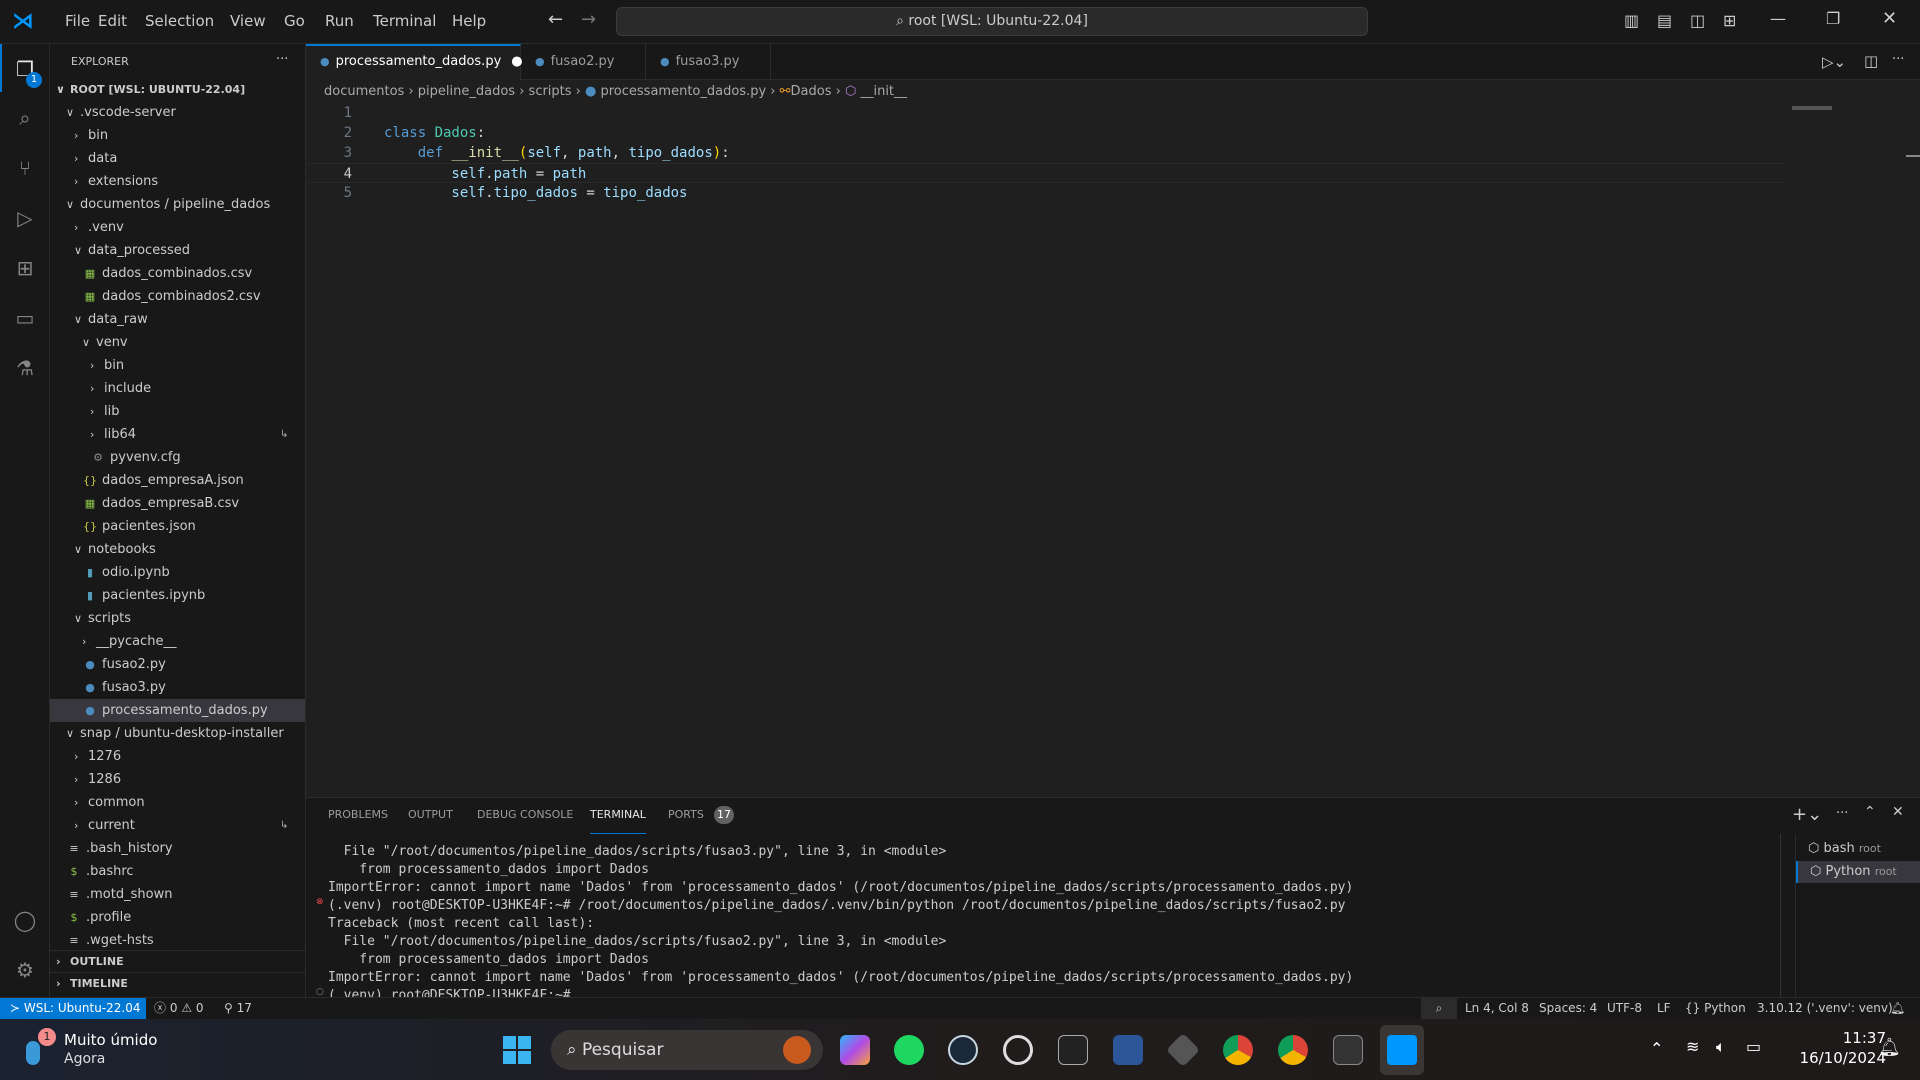 The height and width of the screenshot is (1080, 1920). Describe the element at coordinates (430, 821) in the screenshot. I see `tab-output: OUTPUT` at that location.